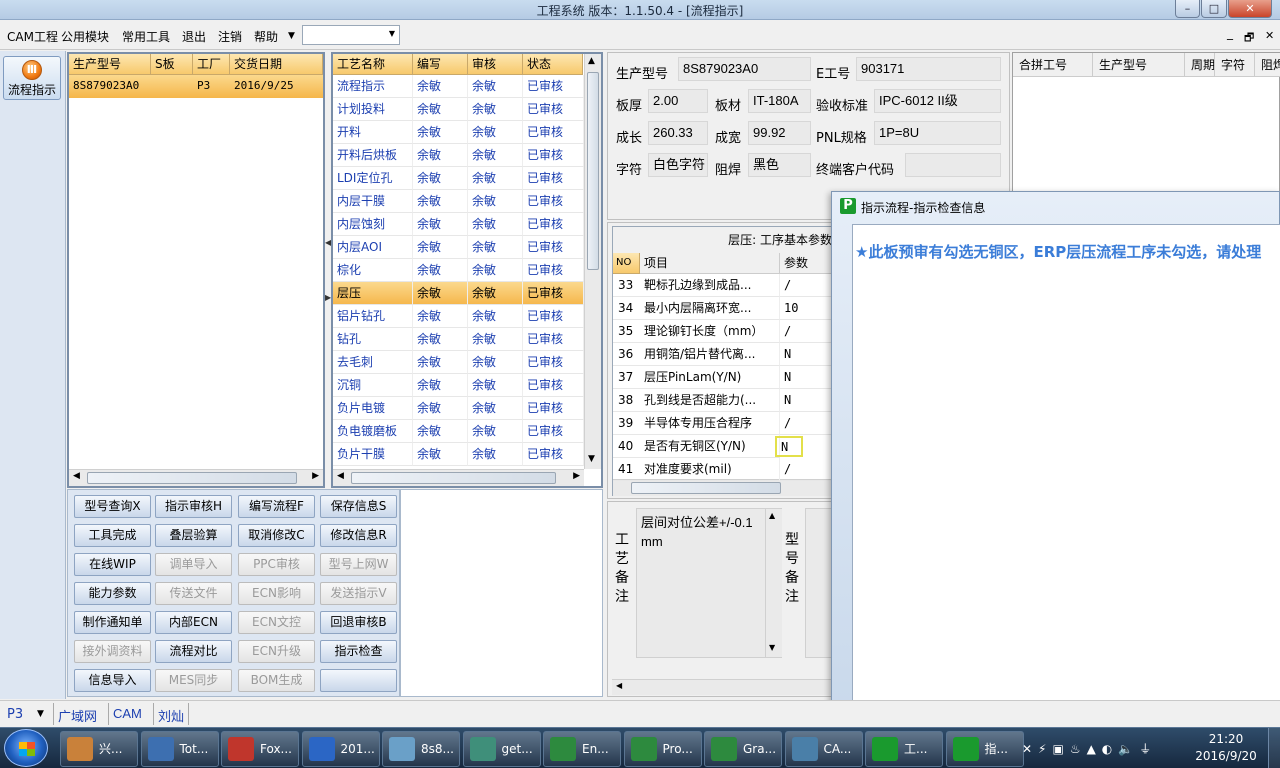 The image size is (1280, 768). What do you see at coordinates (1235, 65) in the screenshot?
I see `merge-col-header: 字符` at bounding box center [1235, 65].